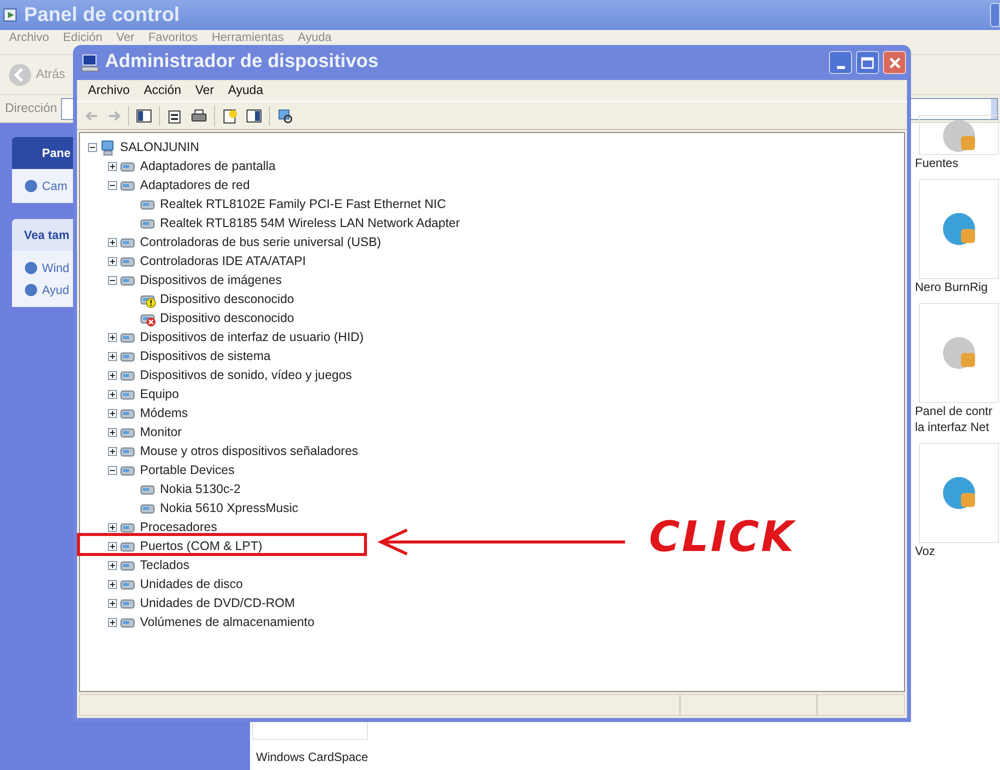 This screenshot has height=770, width=1000. Describe the element at coordinates (205, 356) in the screenshot. I see `tree-item: Dispositivos de sistema` at that location.